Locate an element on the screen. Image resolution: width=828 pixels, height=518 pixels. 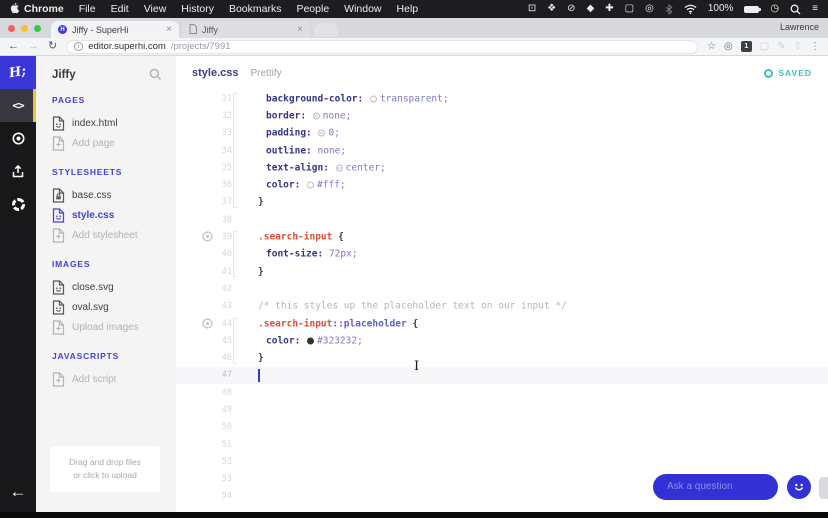
code-line: 50 is located at coordinates (502, 427).